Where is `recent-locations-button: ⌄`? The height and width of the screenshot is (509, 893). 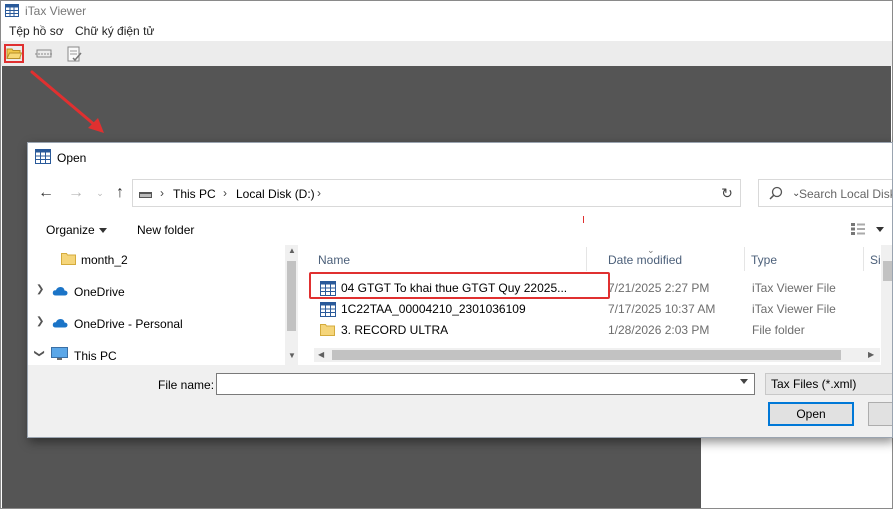
recent-locations-button: ⌄ is located at coordinates (100, 193).